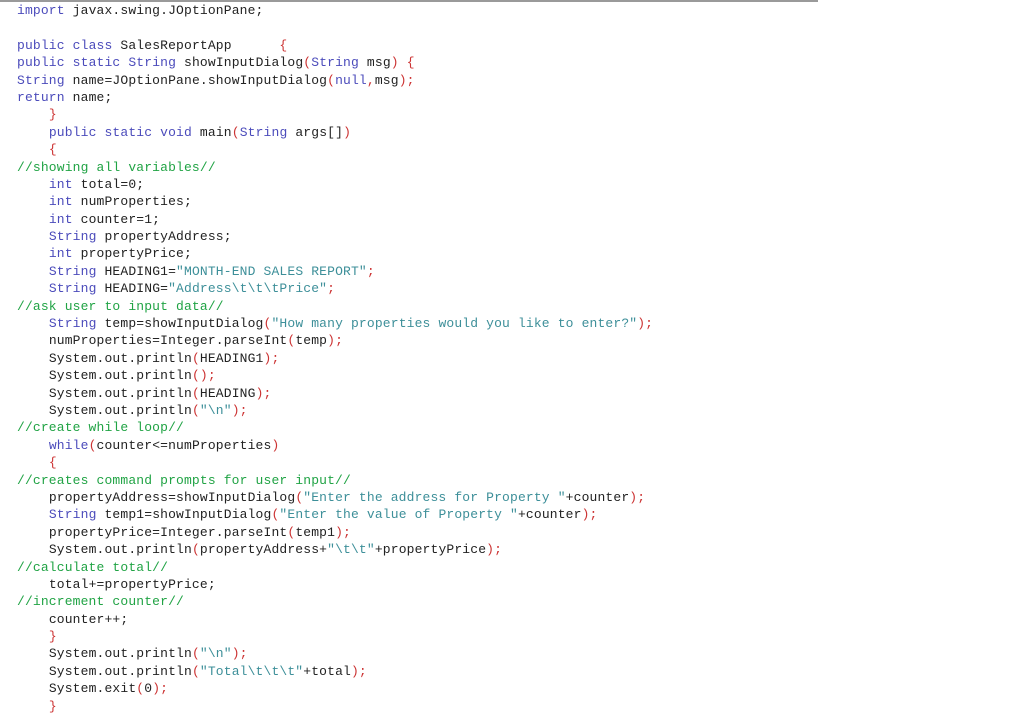  What do you see at coordinates (512, 306) in the screenshot?
I see `code-line: //ask user to input data//` at bounding box center [512, 306].